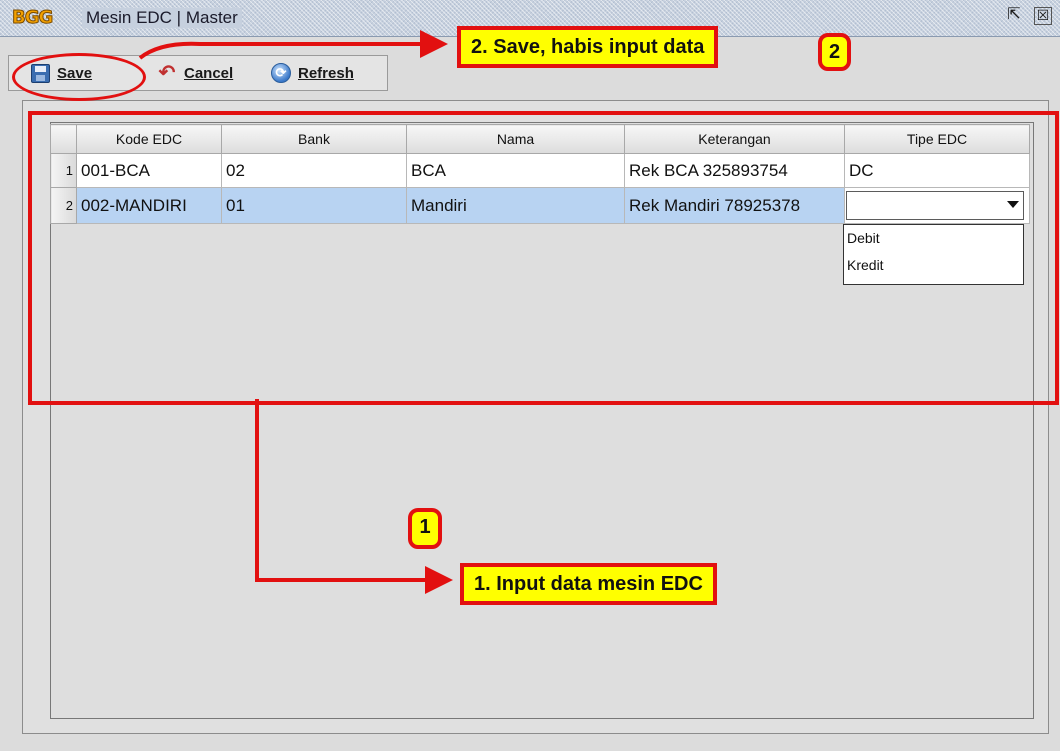  Describe the element at coordinates (588, 47) in the screenshot. I see `annotation-step2-label: 2. Save, habis input data` at that location.